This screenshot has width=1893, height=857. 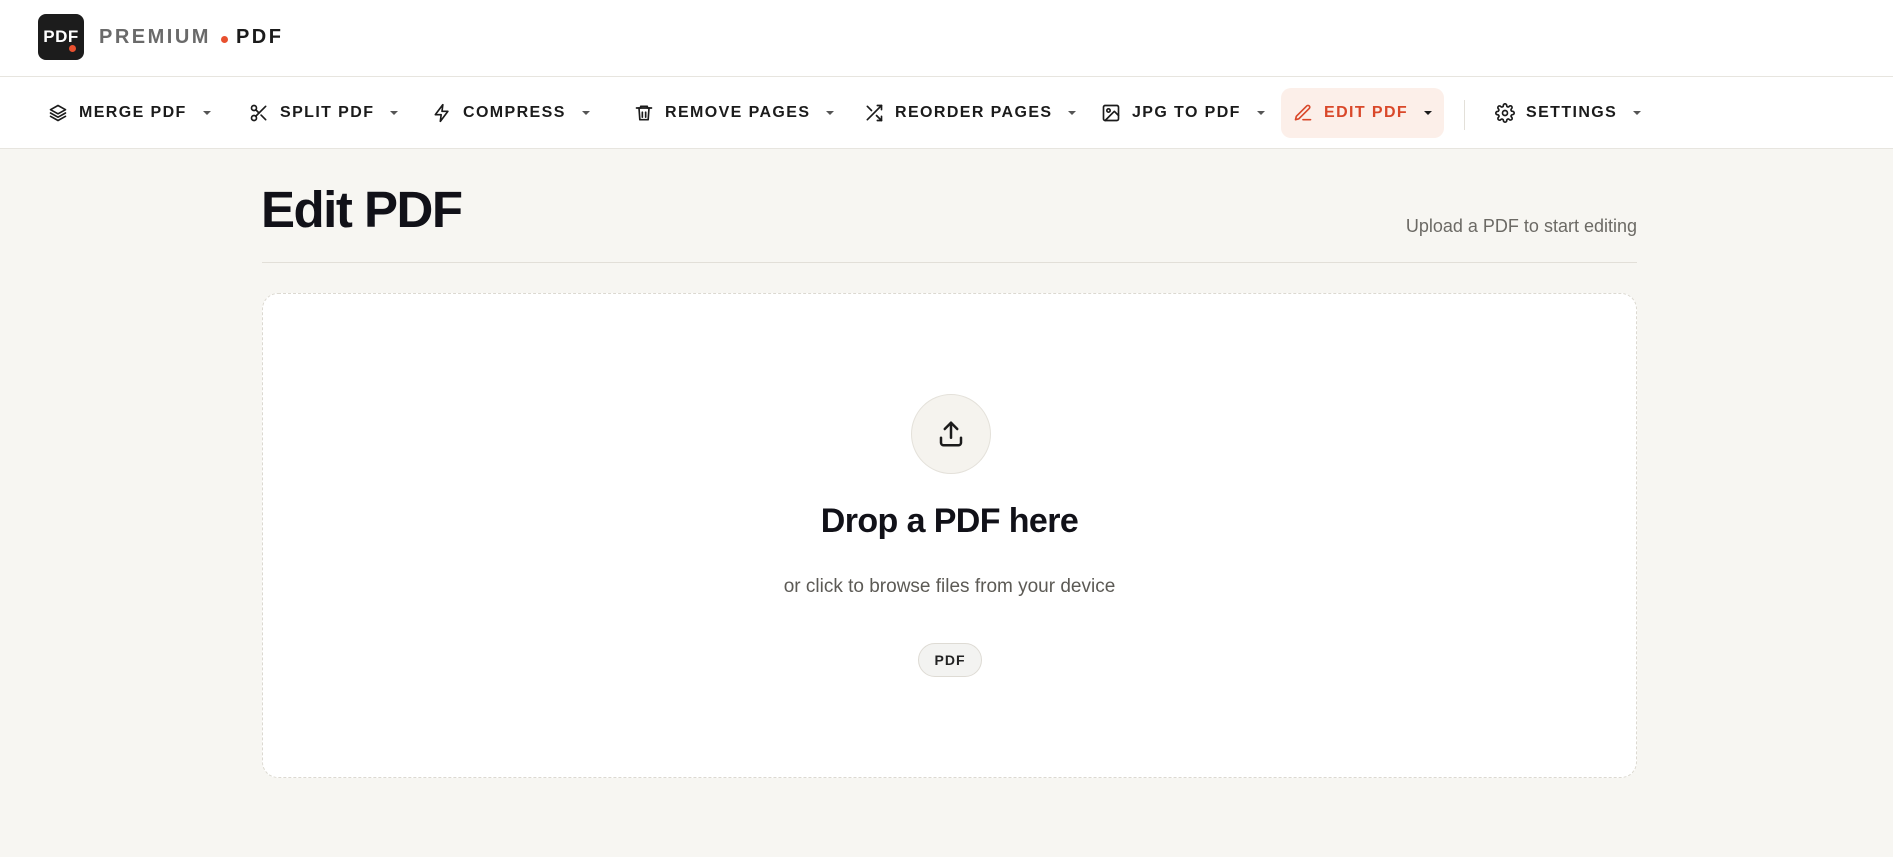 I want to click on format-badge: PDF, so click(x=950, y=660).